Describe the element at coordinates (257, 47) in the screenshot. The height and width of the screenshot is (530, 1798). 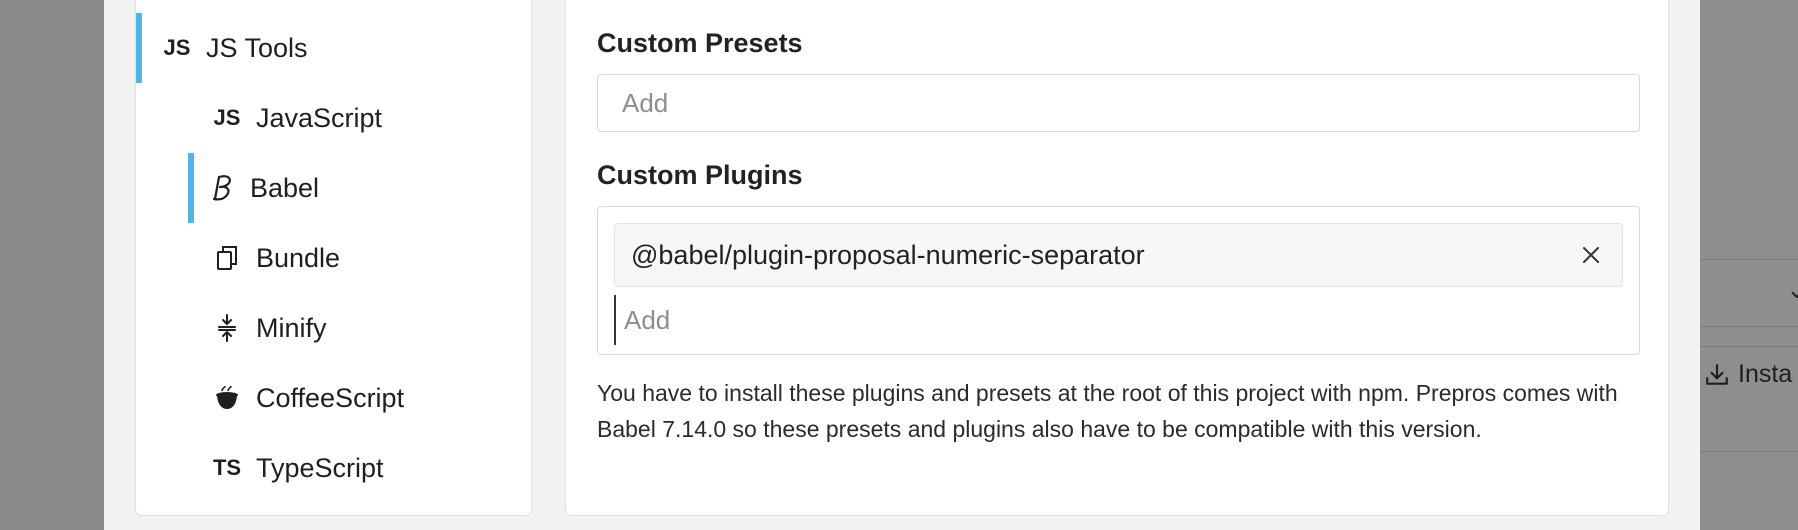
I see `sidebar-item-label: JS Tools` at that location.